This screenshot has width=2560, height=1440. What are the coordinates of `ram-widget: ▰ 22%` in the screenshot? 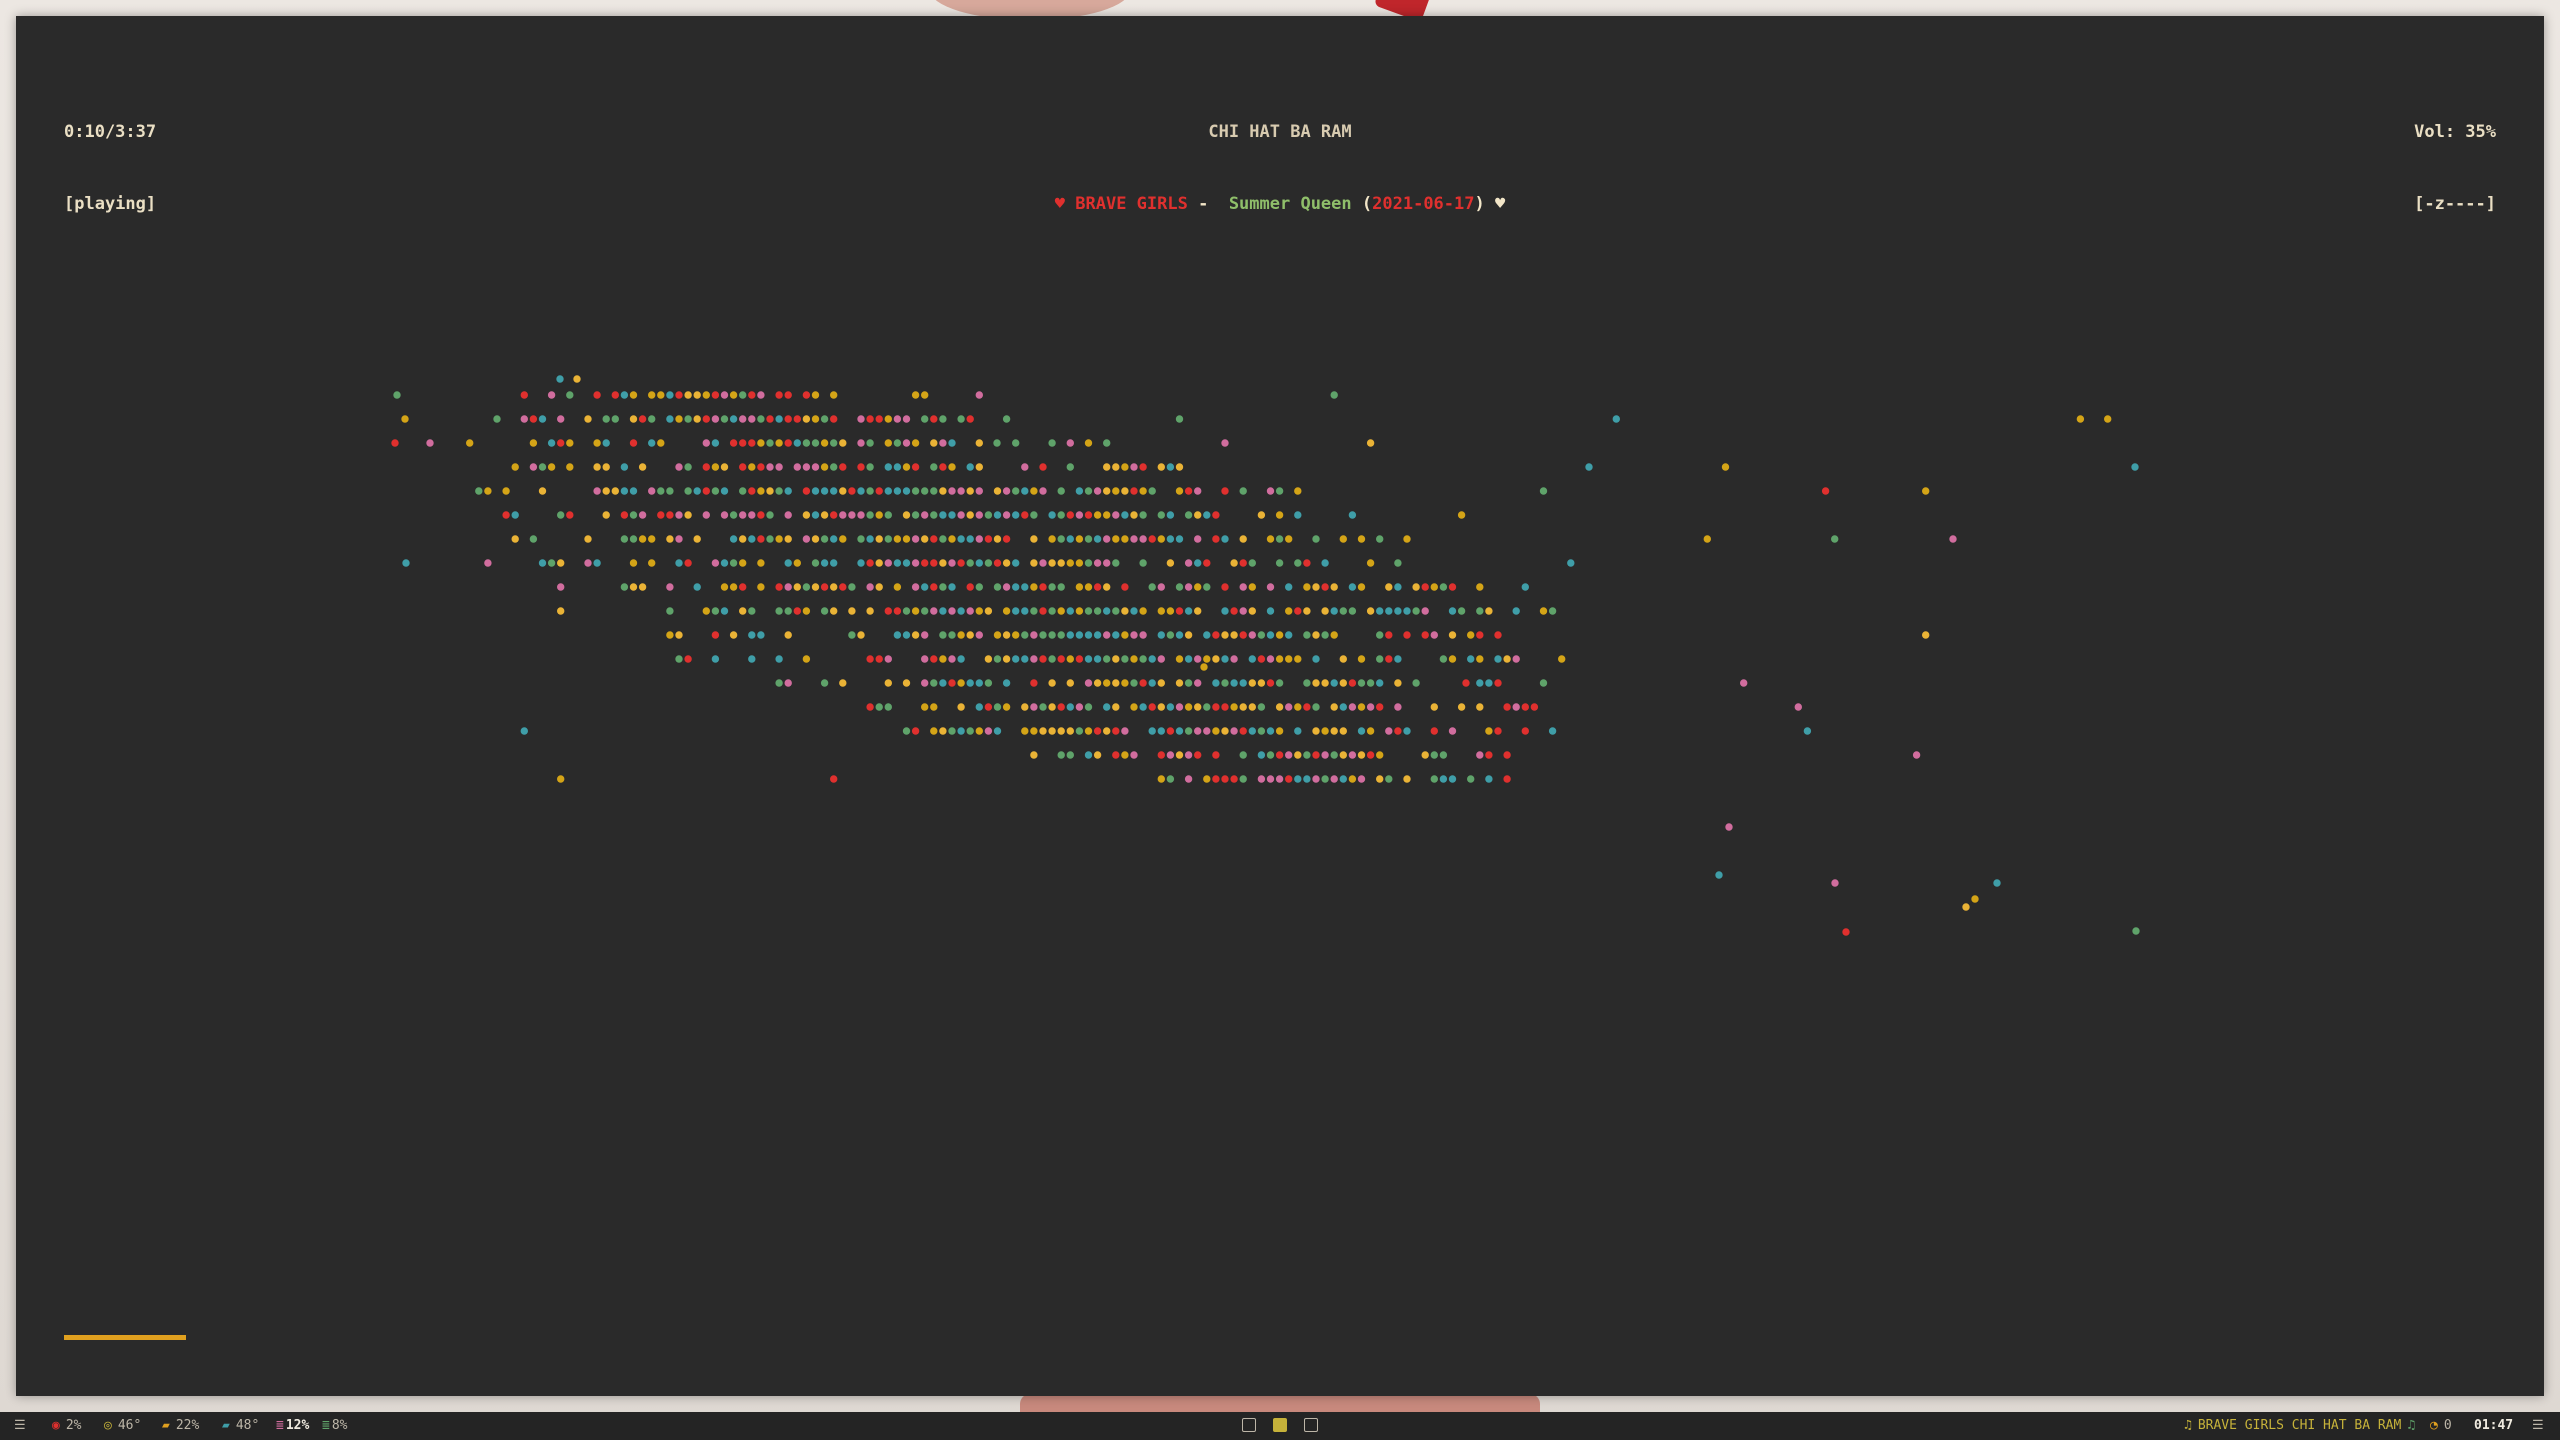 It's located at (180, 1426).